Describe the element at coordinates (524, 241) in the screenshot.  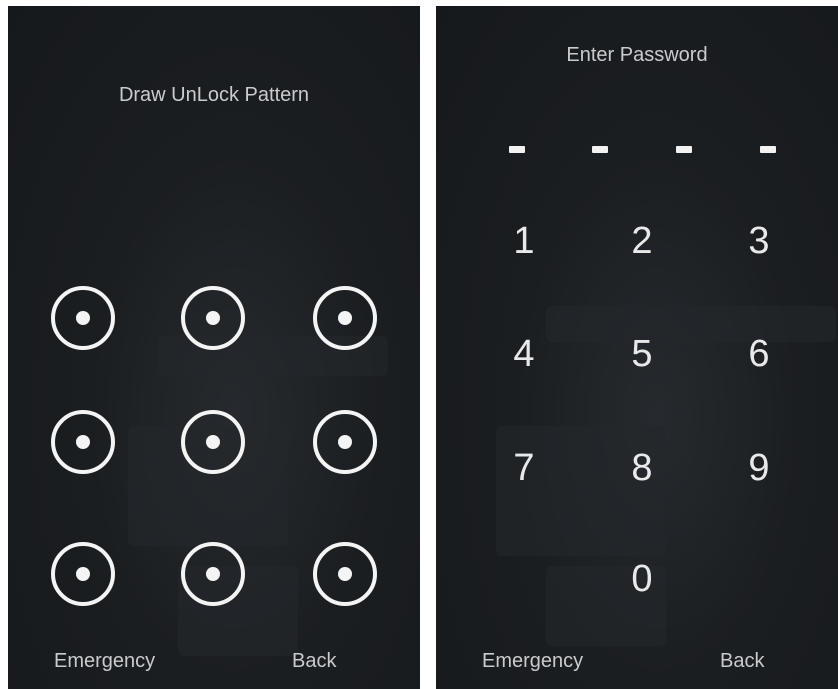
I see `key-1: 1` at that location.